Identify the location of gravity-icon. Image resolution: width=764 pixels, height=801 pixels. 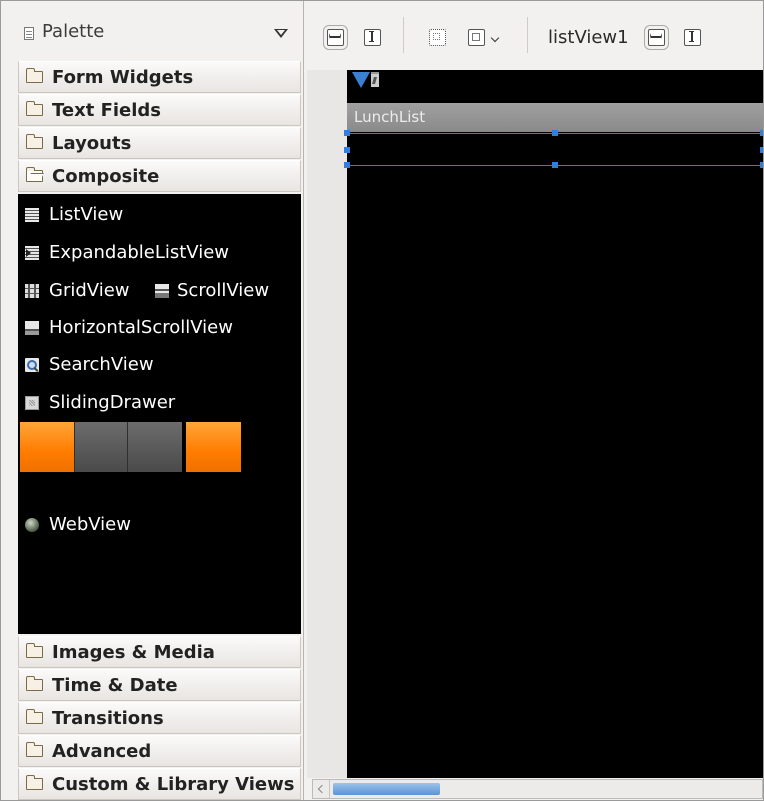
(476, 37).